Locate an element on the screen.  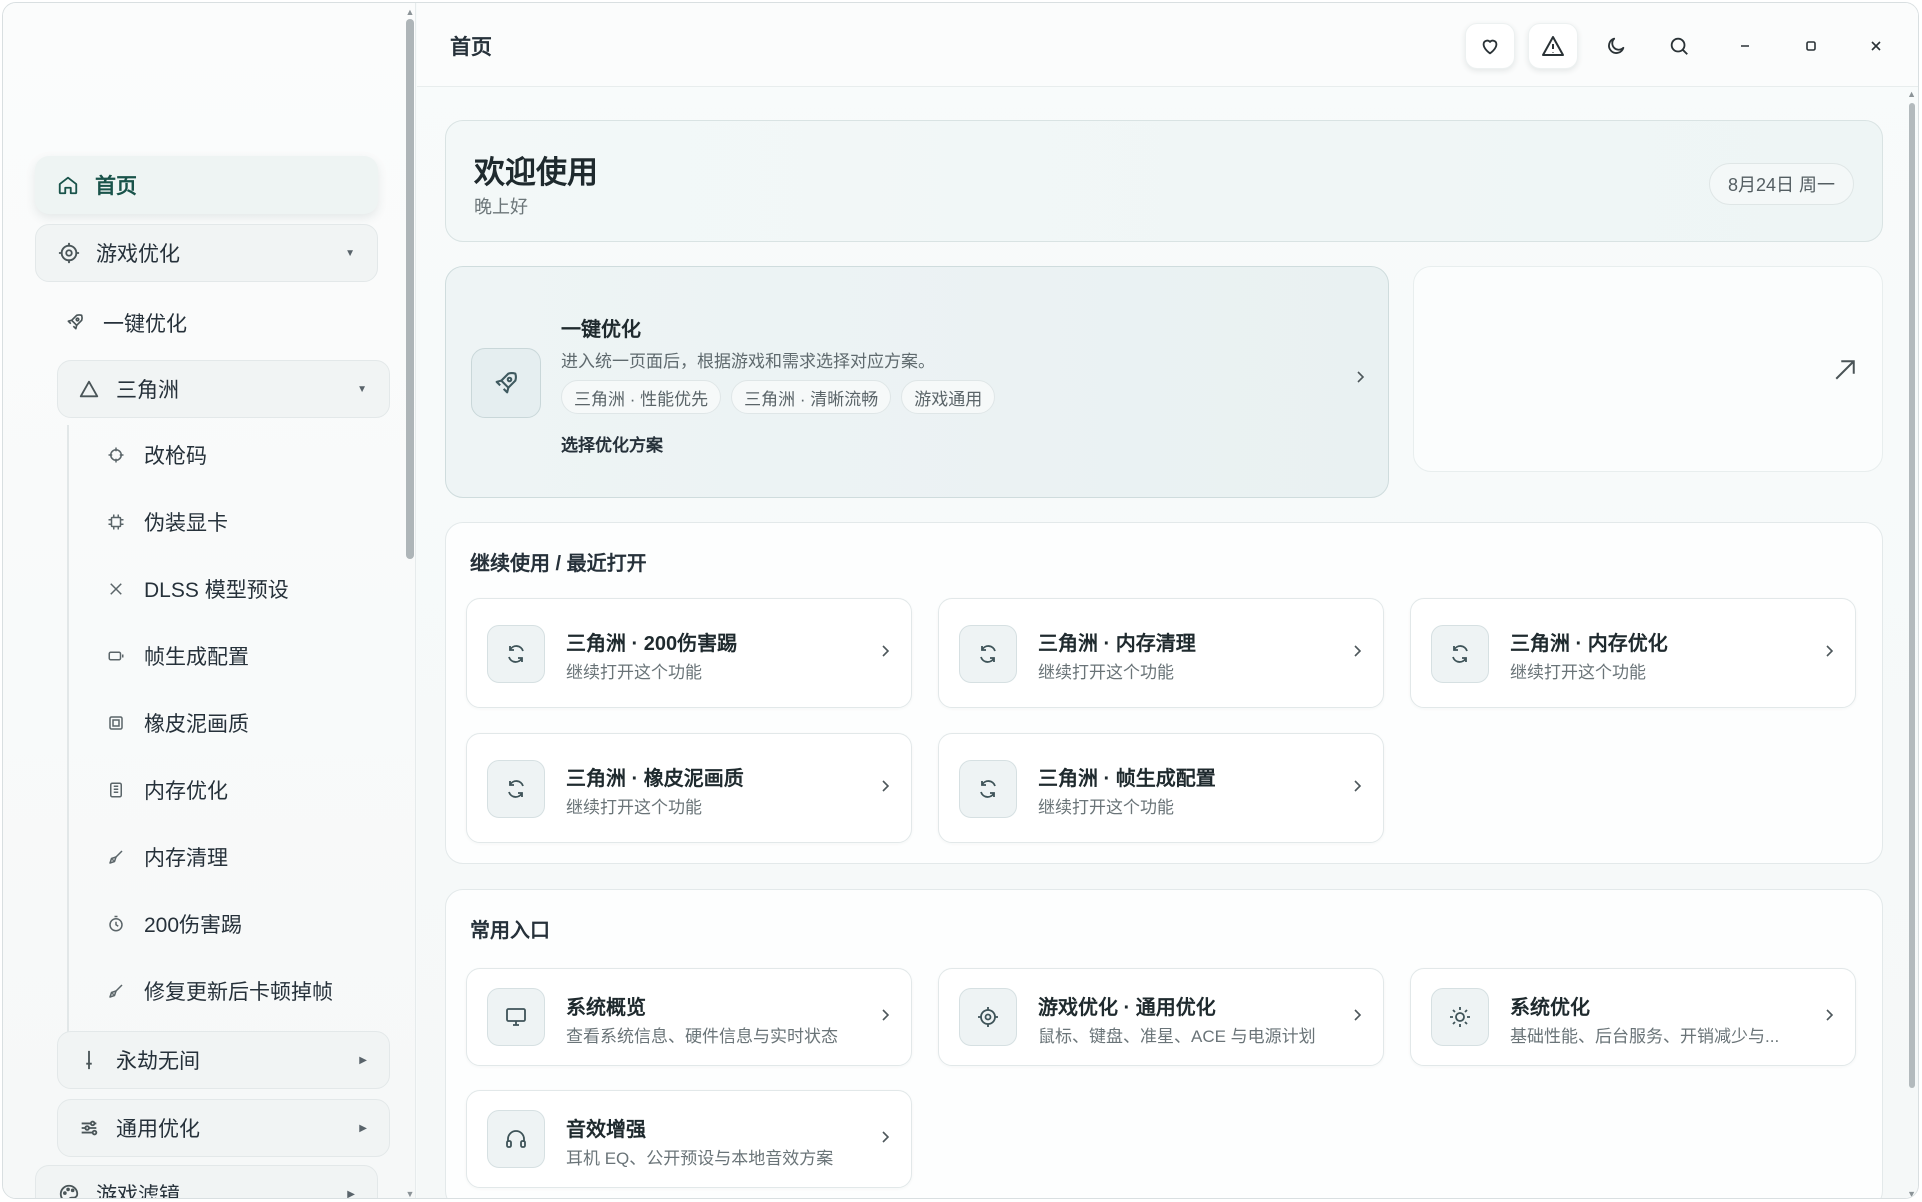
sidebar-item-label: 游戏滤镜 is located at coordinates (138, 1191).